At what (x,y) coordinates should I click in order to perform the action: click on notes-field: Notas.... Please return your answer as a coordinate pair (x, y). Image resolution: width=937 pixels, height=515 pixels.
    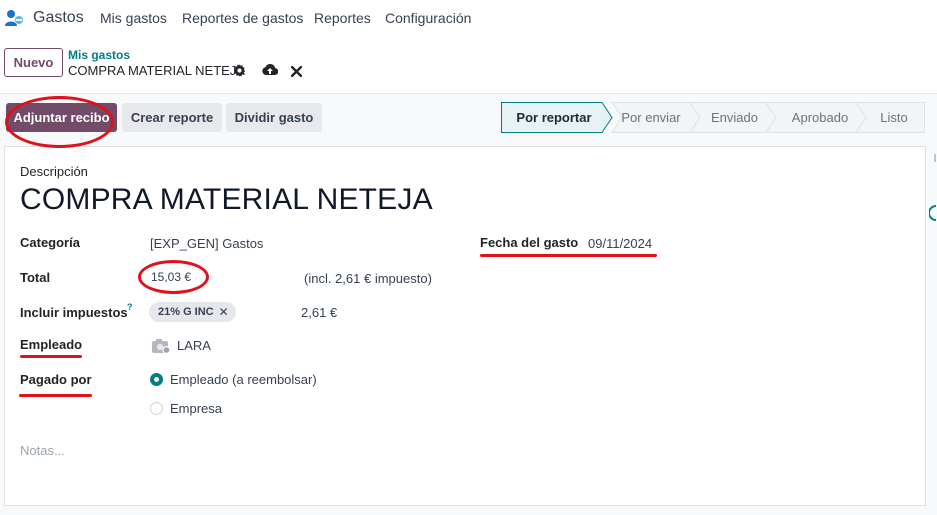
    Looking at the image, I should click on (42, 450).